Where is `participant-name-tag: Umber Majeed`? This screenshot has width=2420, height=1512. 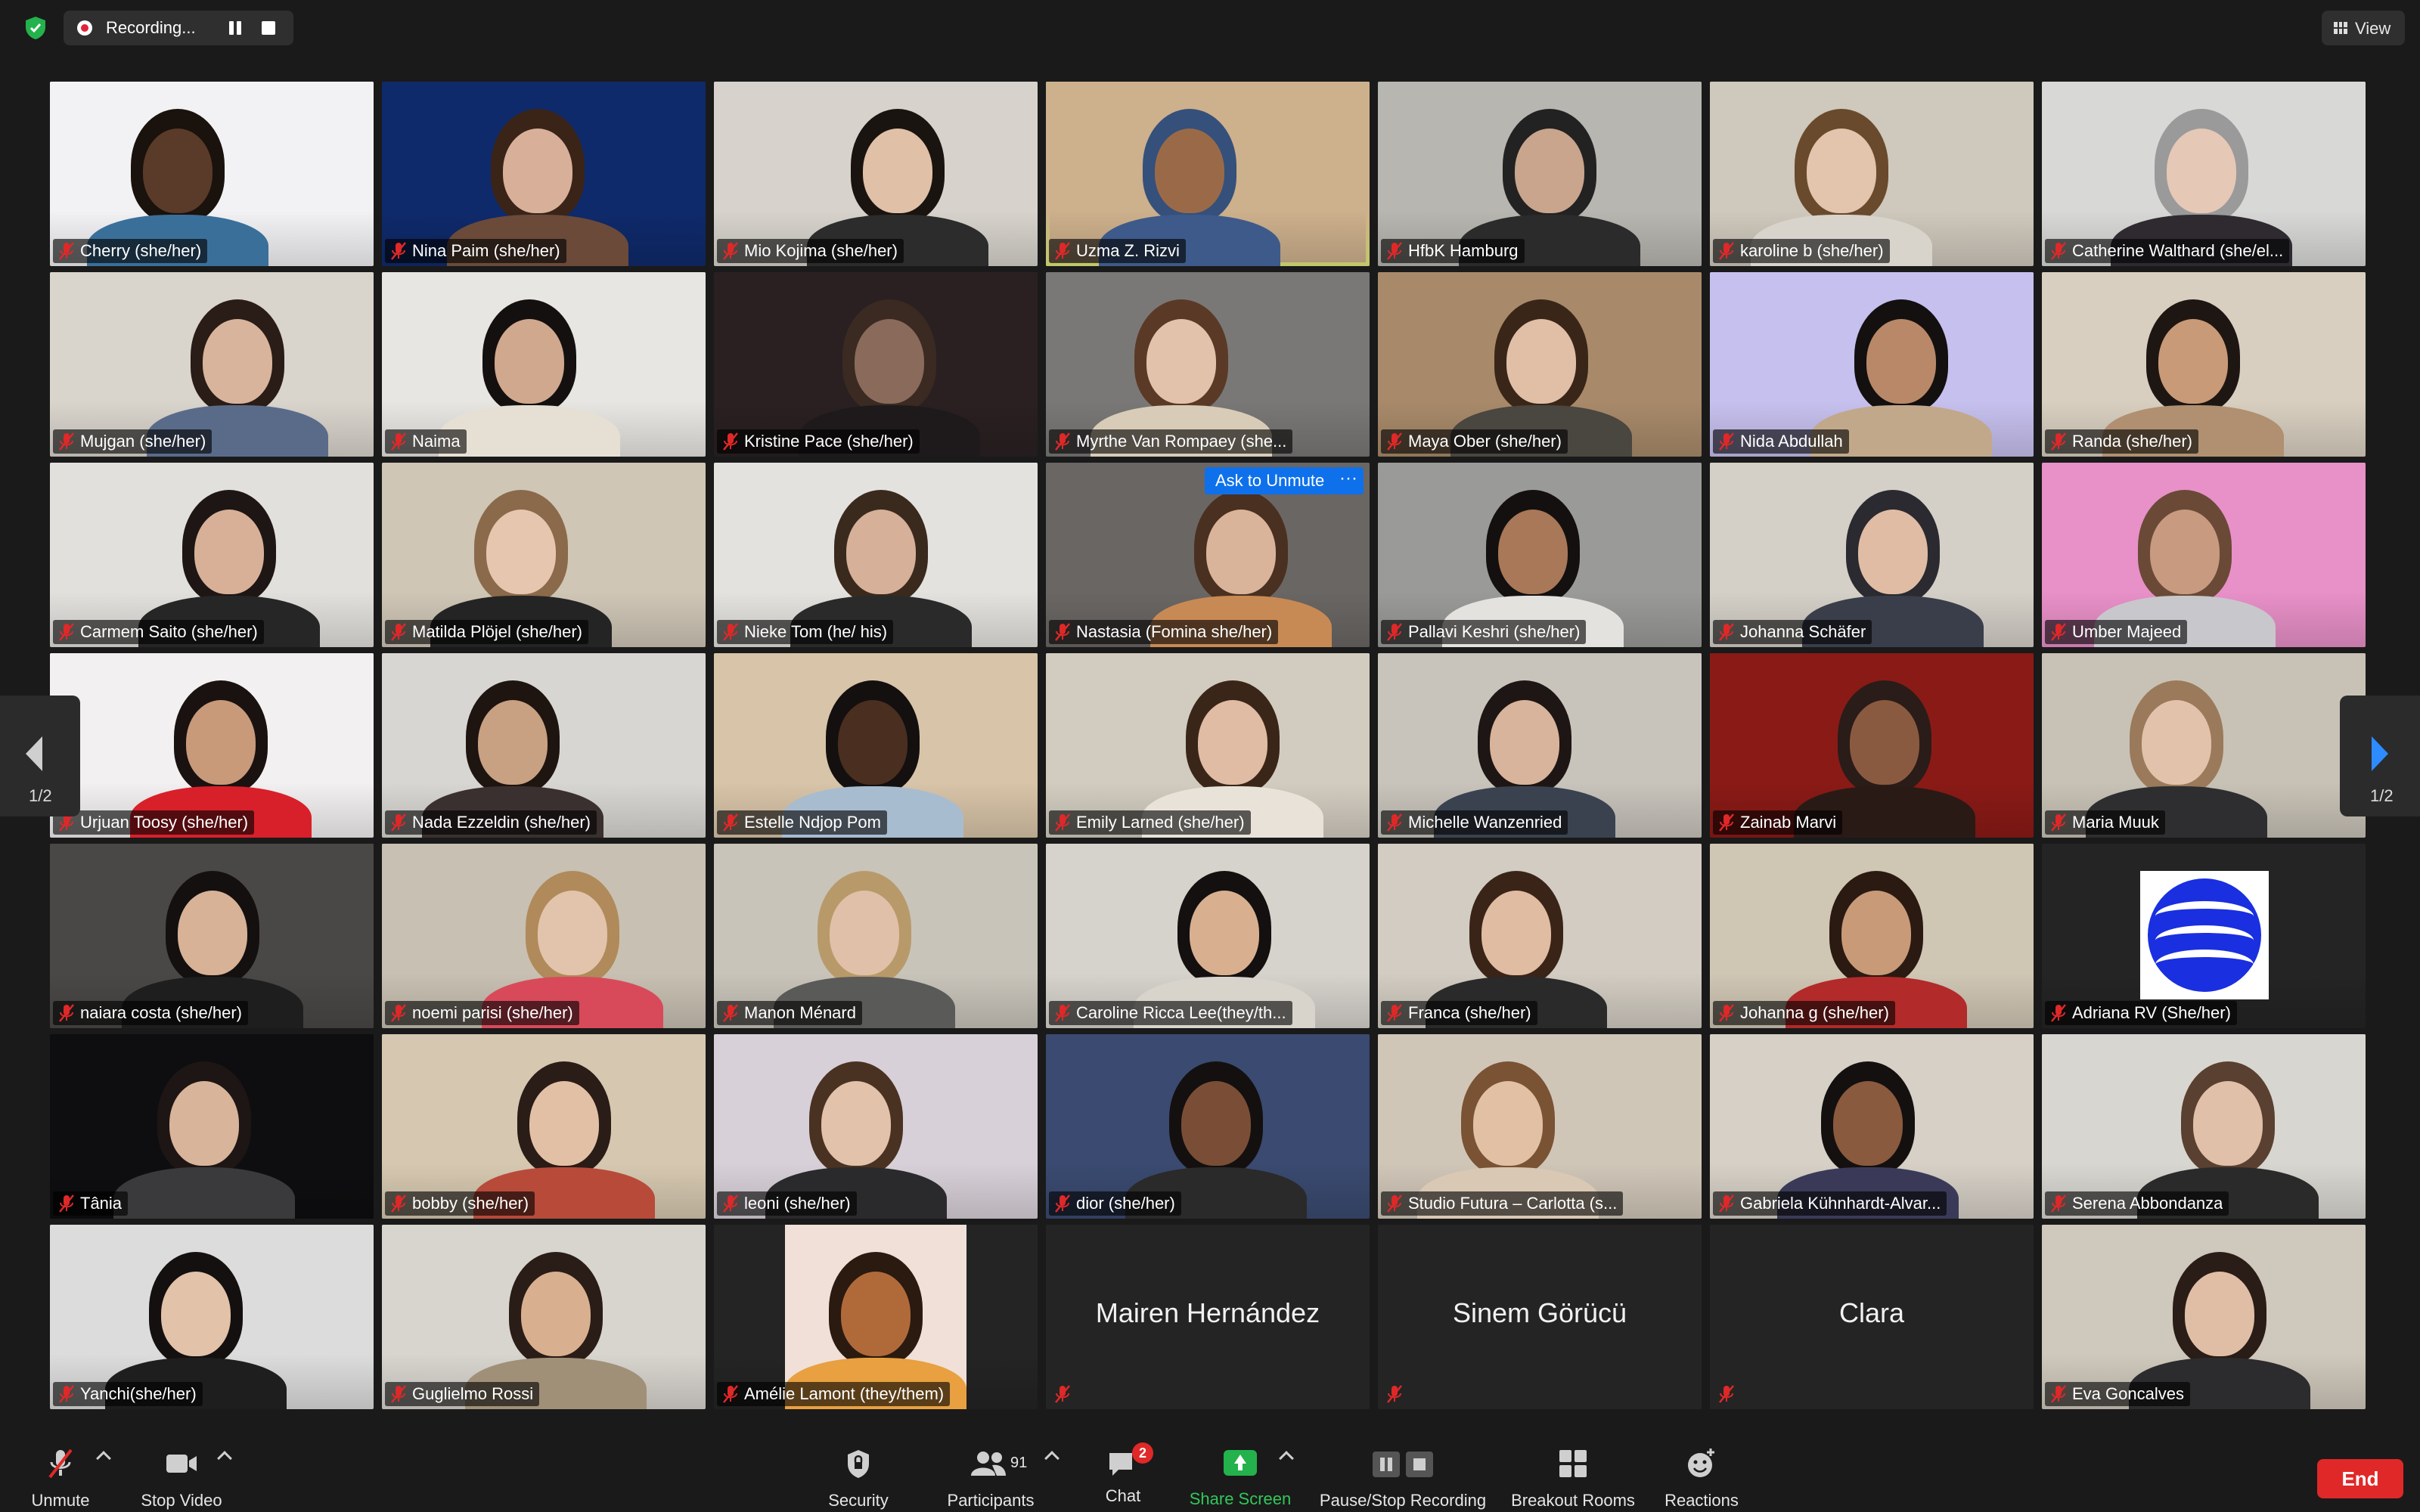 participant-name-tag: Umber Majeed is located at coordinates (2116, 632).